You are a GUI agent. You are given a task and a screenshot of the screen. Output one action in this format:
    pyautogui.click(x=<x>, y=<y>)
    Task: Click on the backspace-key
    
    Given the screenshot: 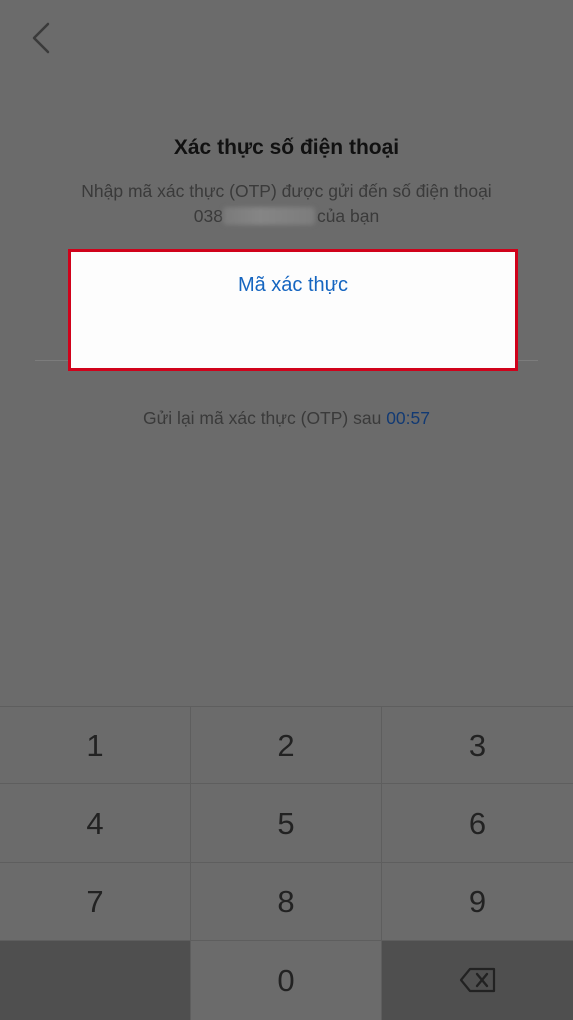 What is the action you would take?
    pyautogui.click(x=477, y=980)
    